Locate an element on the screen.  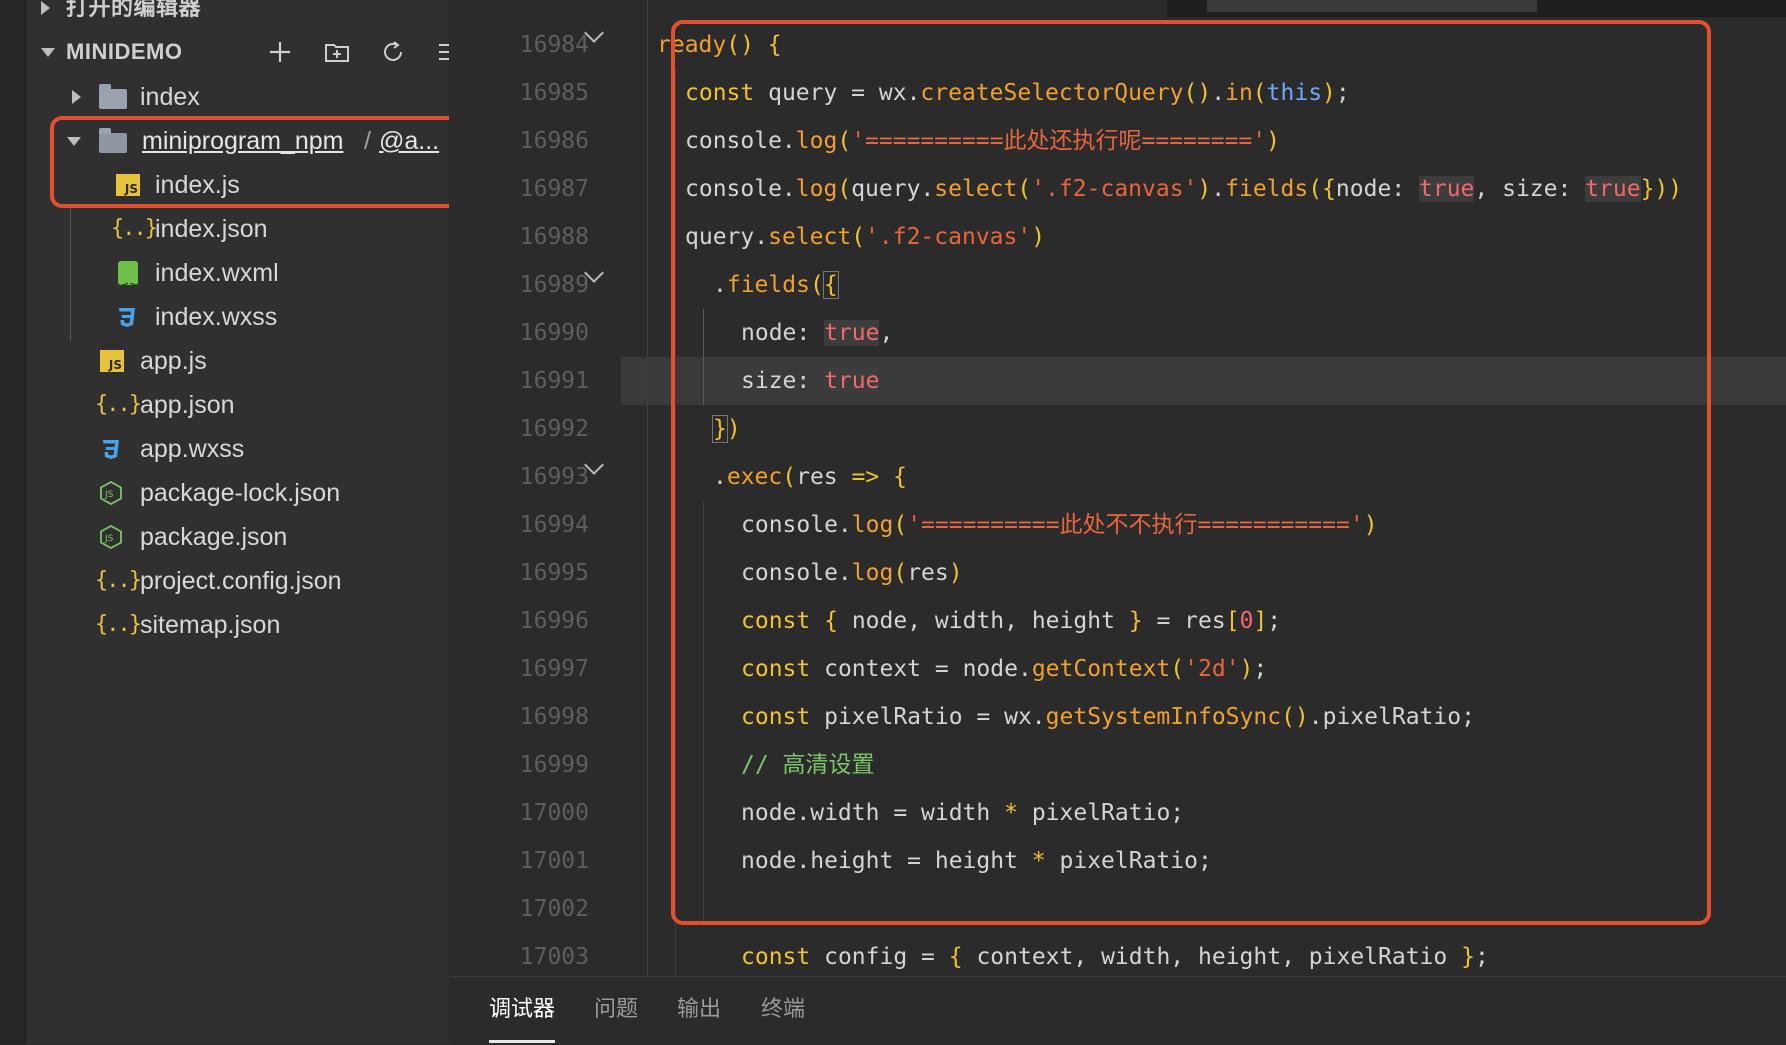
new-folder-icon is located at coordinates (337, 52).